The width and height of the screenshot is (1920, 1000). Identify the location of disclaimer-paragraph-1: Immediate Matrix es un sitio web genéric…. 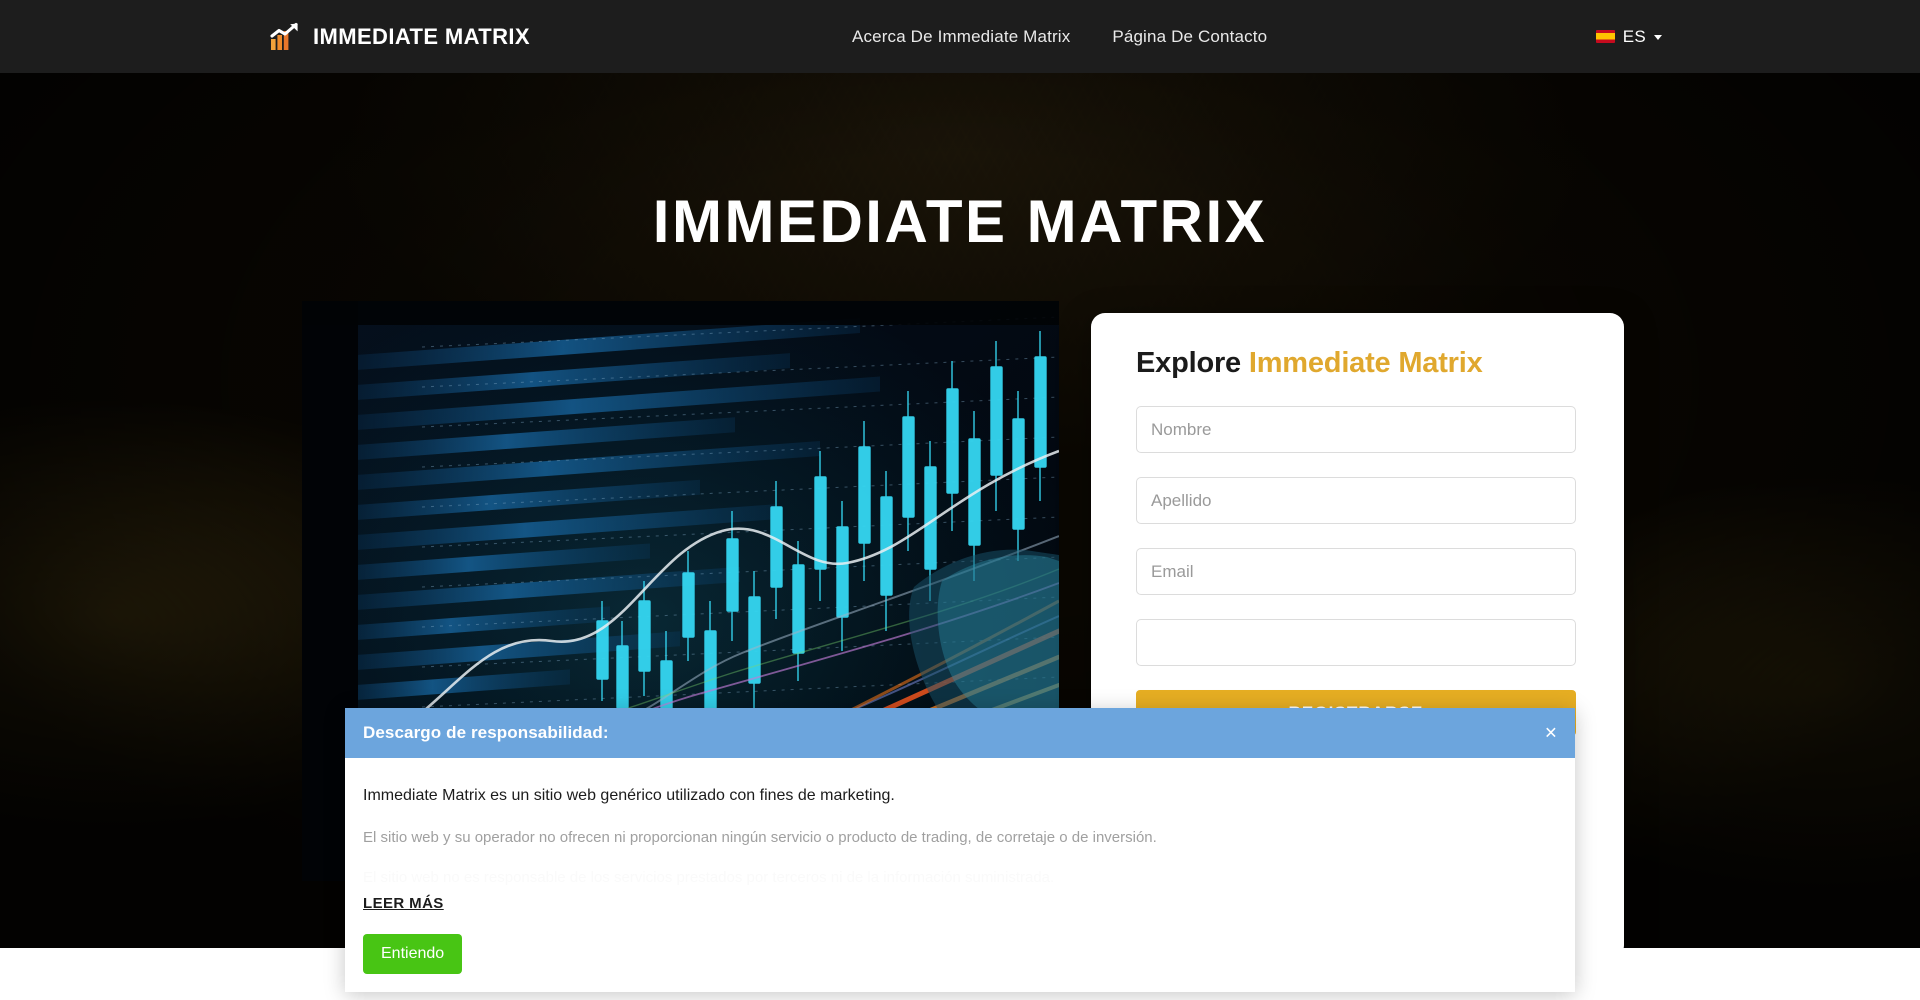
(629, 795).